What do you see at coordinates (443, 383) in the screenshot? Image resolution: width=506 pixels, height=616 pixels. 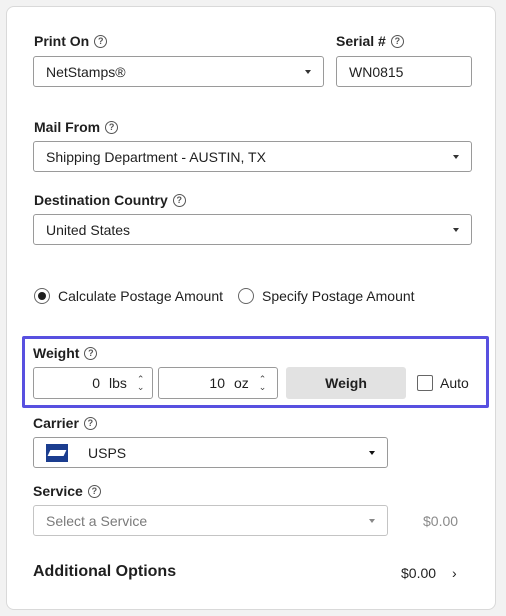 I see `auto-checkbox-group: Auto` at bounding box center [443, 383].